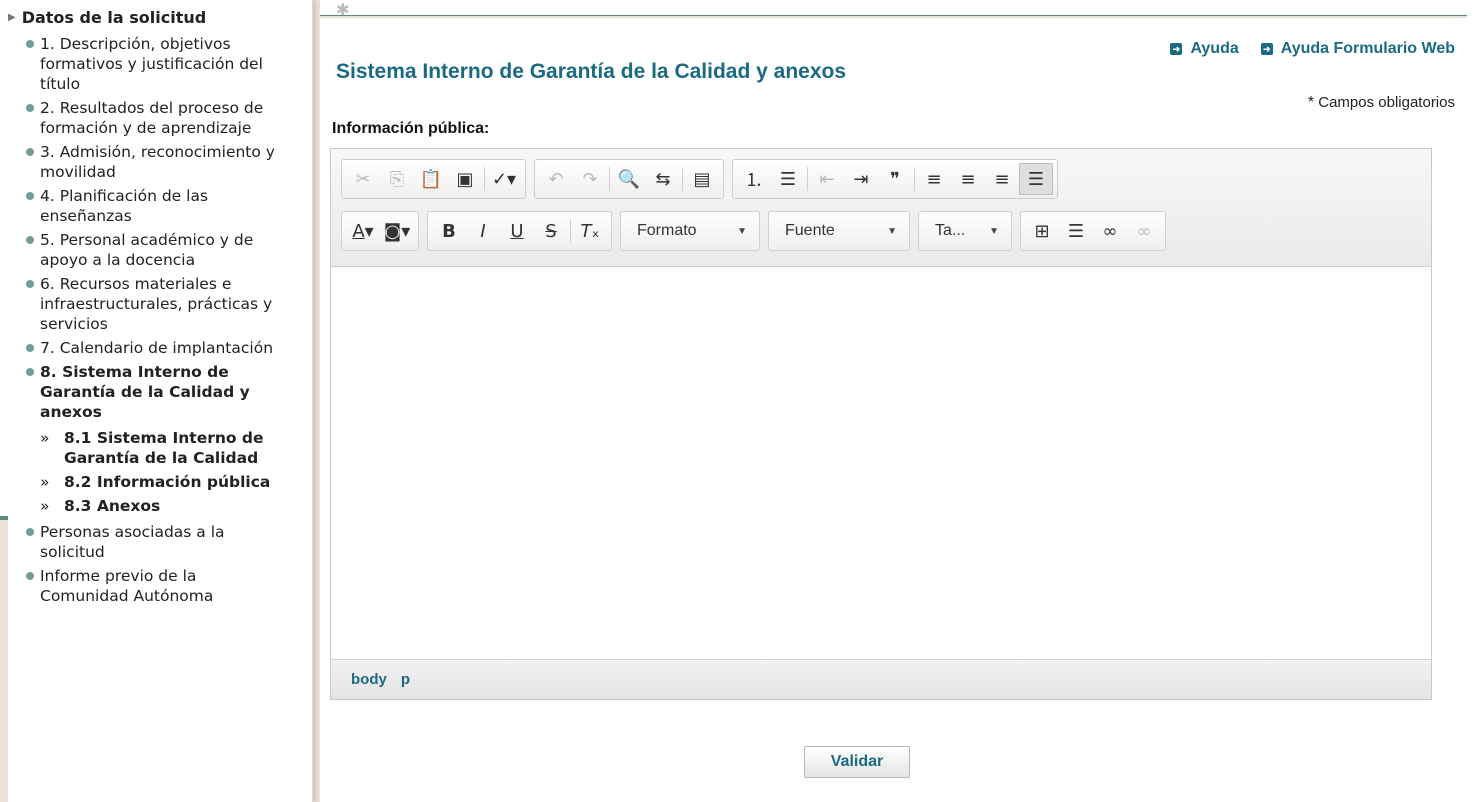 This screenshot has height=802, width=1481. What do you see at coordinates (112, 506) in the screenshot?
I see `sidebar-subitem-label: 8.3 Anexos` at bounding box center [112, 506].